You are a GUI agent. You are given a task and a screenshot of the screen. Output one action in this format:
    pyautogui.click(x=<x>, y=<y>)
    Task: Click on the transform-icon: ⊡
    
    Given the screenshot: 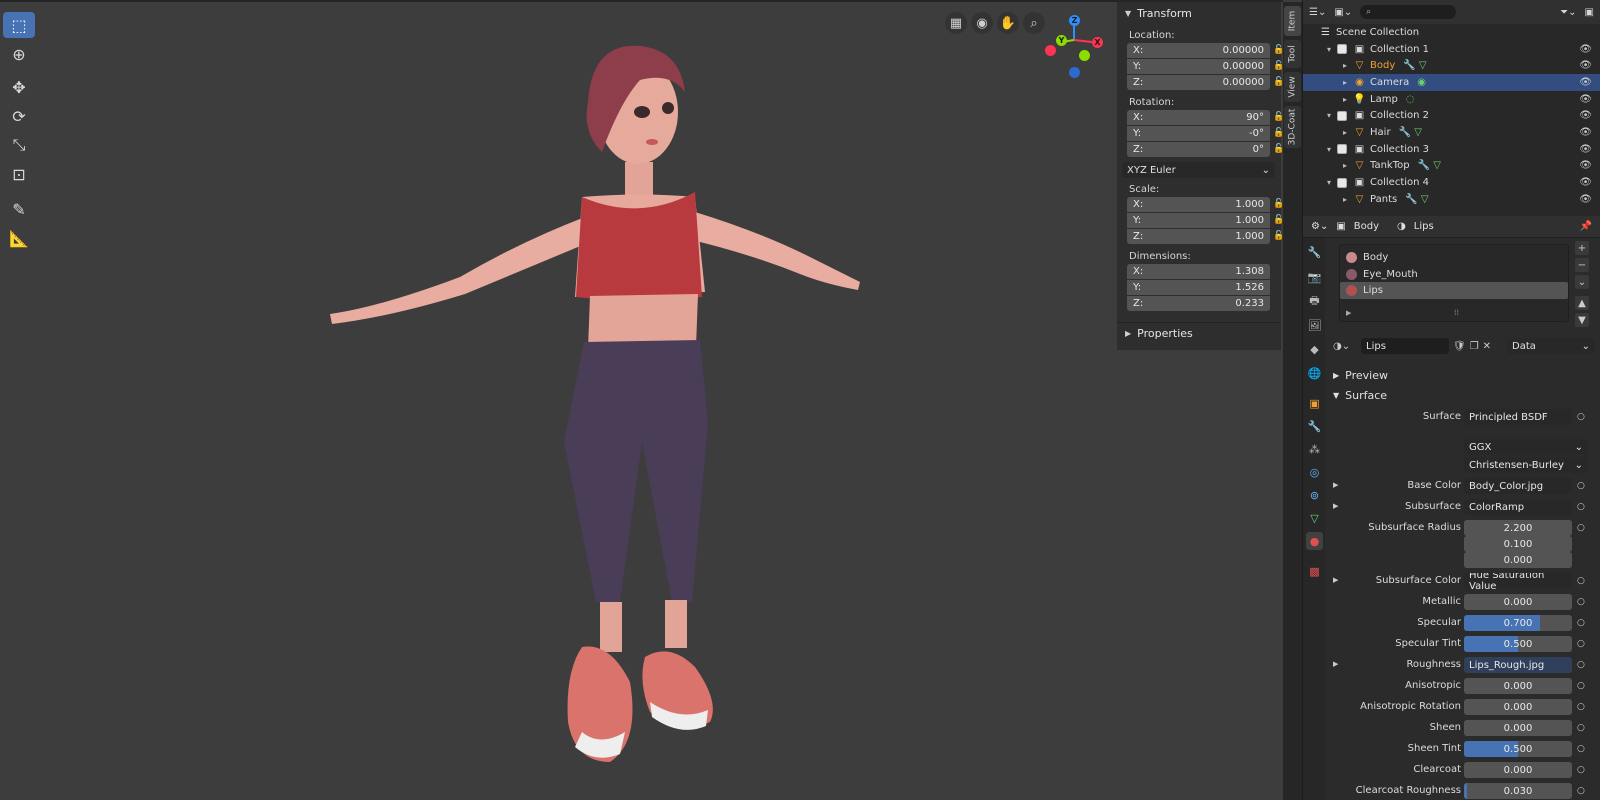 What is the action you would take?
    pyautogui.click(x=19, y=174)
    